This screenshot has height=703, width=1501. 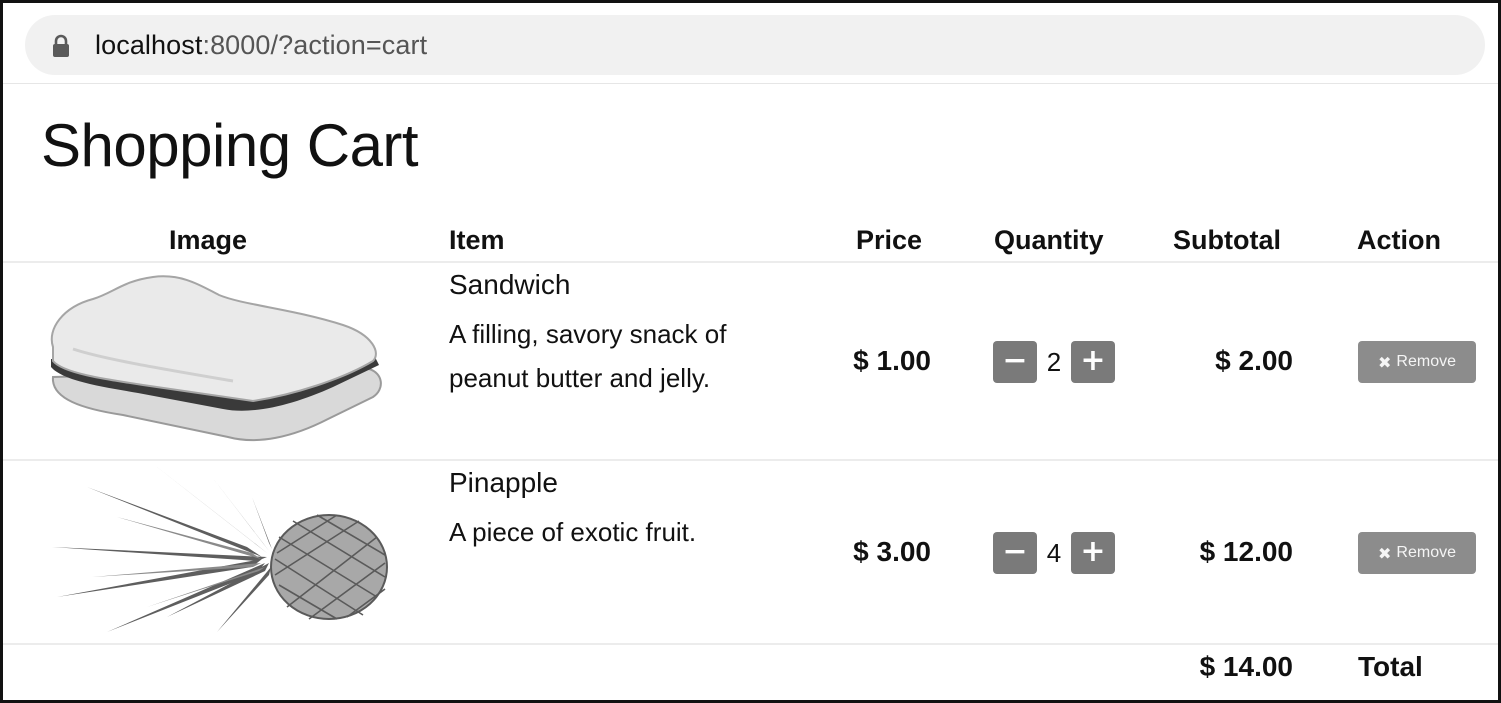 What do you see at coordinates (149, 44) in the screenshot?
I see `url-host: localhost` at bounding box center [149, 44].